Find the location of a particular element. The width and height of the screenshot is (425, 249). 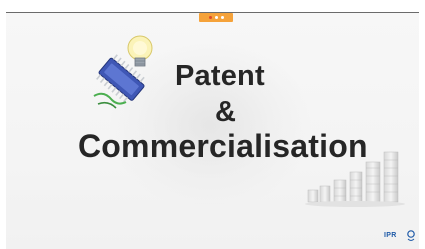

logo-text: IPR is located at coordinates (390, 235).